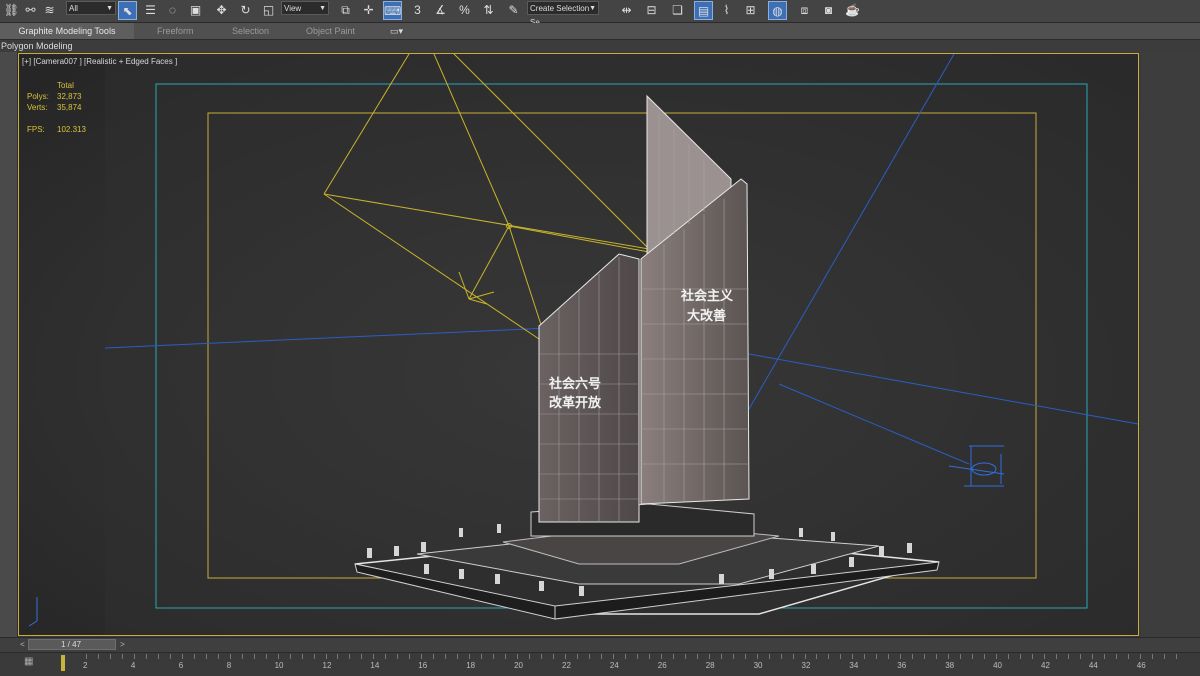  What do you see at coordinates (330, 31) in the screenshot?
I see `tab-object-paint: Object Paint` at bounding box center [330, 31].